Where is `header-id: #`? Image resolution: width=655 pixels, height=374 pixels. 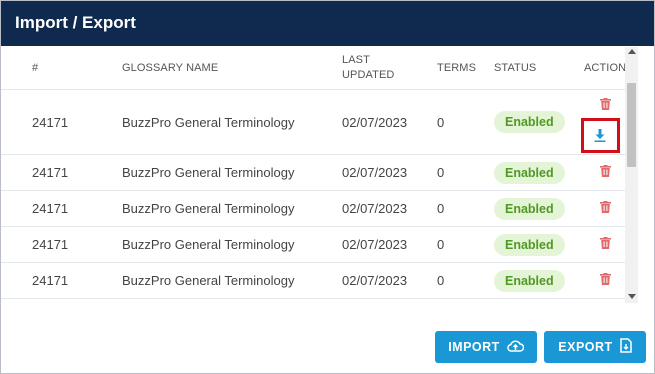 header-id: # is located at coordinates (35, 68).